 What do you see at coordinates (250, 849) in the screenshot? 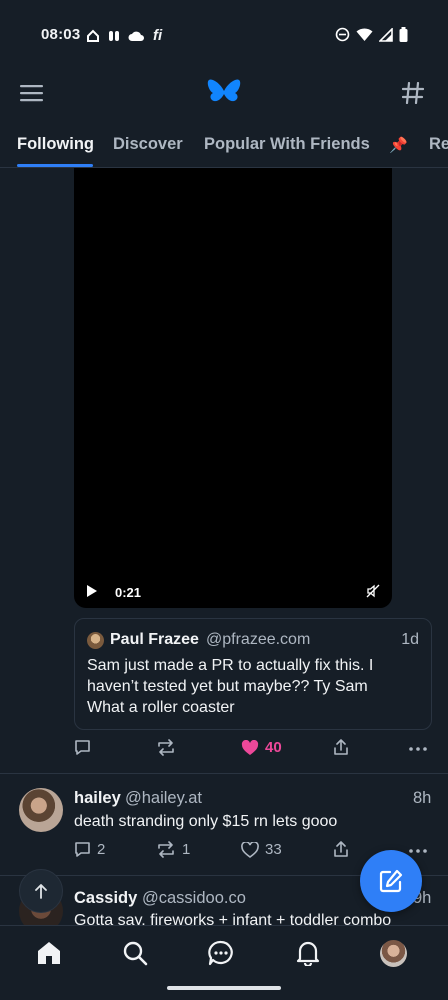
I see `heart-icon` at bounding box center [250, 849].